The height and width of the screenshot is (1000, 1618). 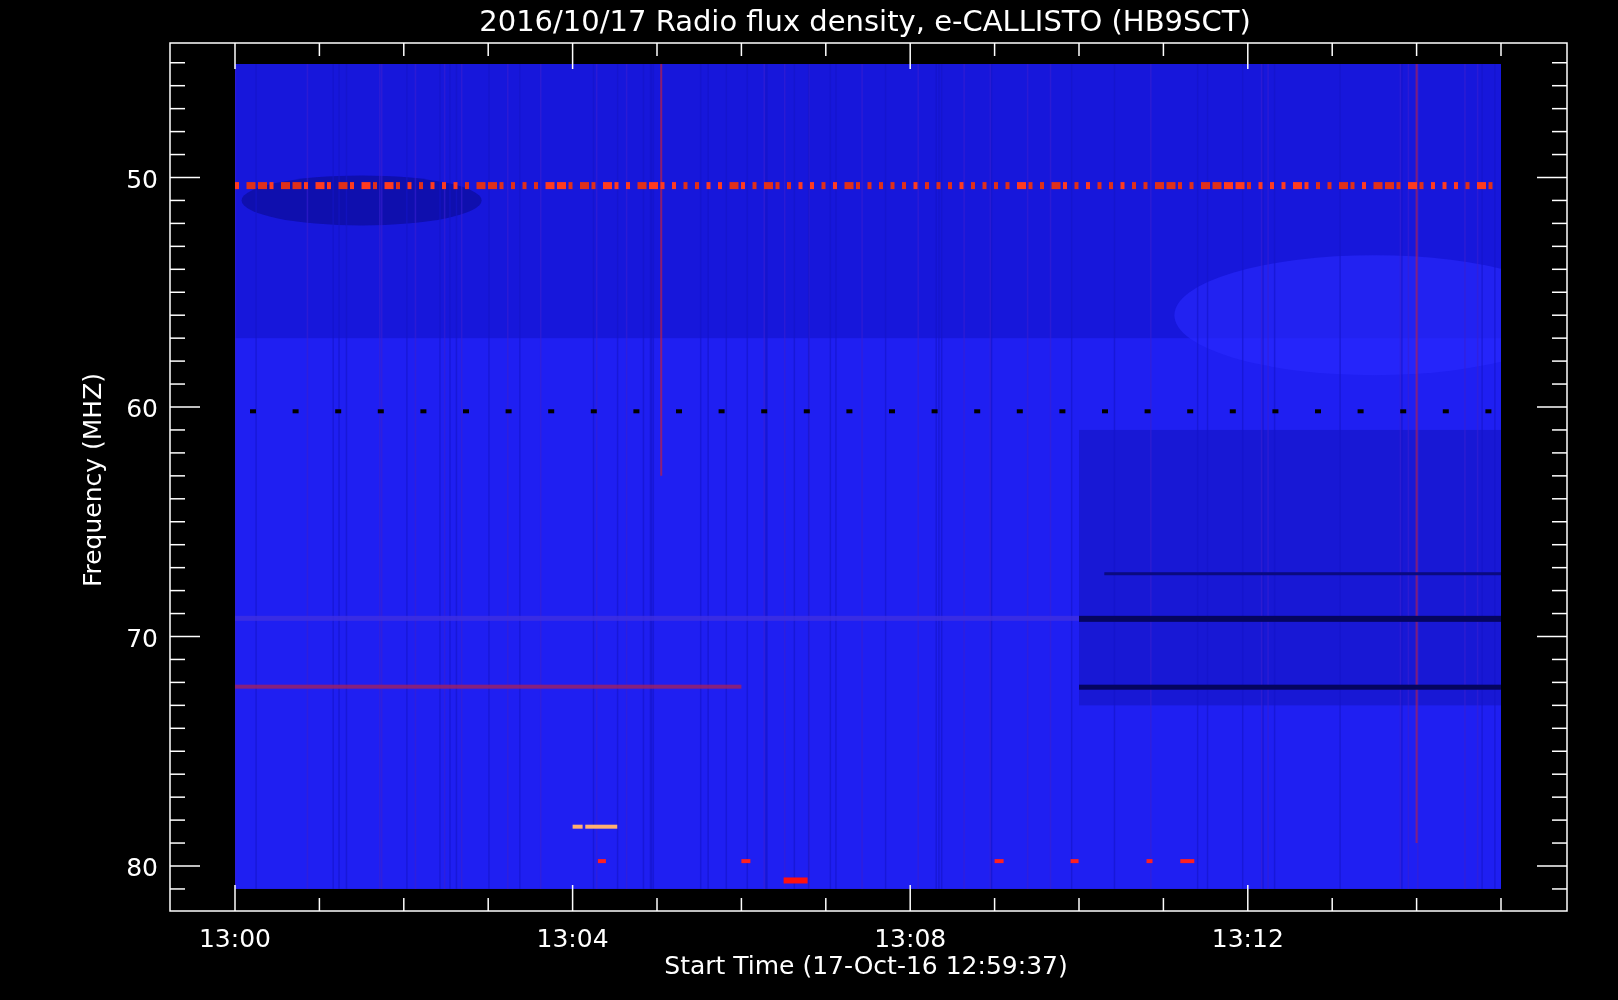 What do you see at coordinates (866, 965) in the screenshot?
I see `axis-label: Start Time (17-Oct-16 12:59:37)` at bounding box center [866, 965].